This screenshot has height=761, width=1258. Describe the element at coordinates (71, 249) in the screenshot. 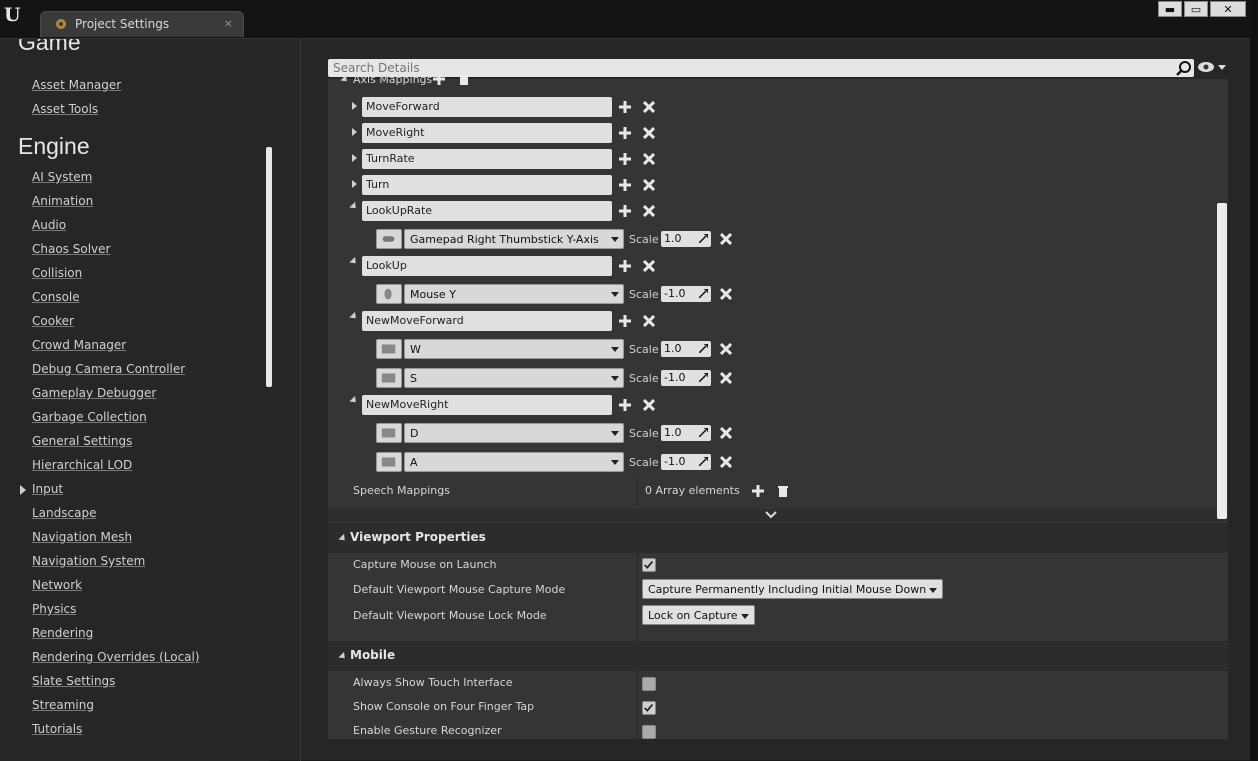

I see `sidebar-item-chaos-solver: Chaos Solver` at that location.